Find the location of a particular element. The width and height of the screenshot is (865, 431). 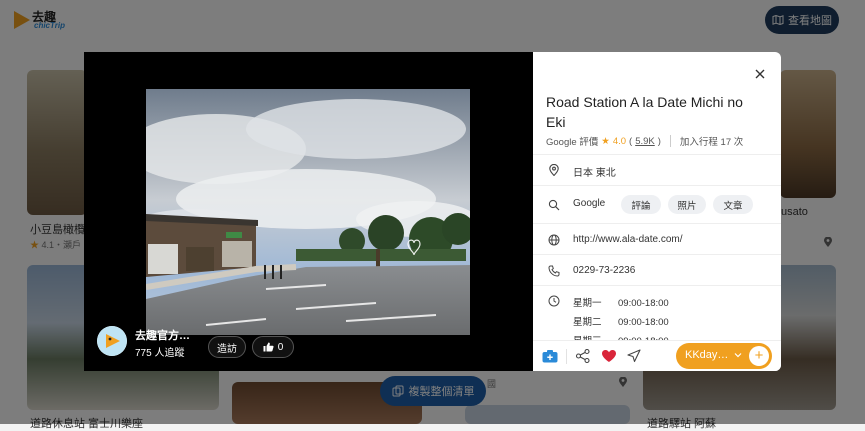

website-row: http://www.ala-date.com/ is located at coordinates (657, 238).